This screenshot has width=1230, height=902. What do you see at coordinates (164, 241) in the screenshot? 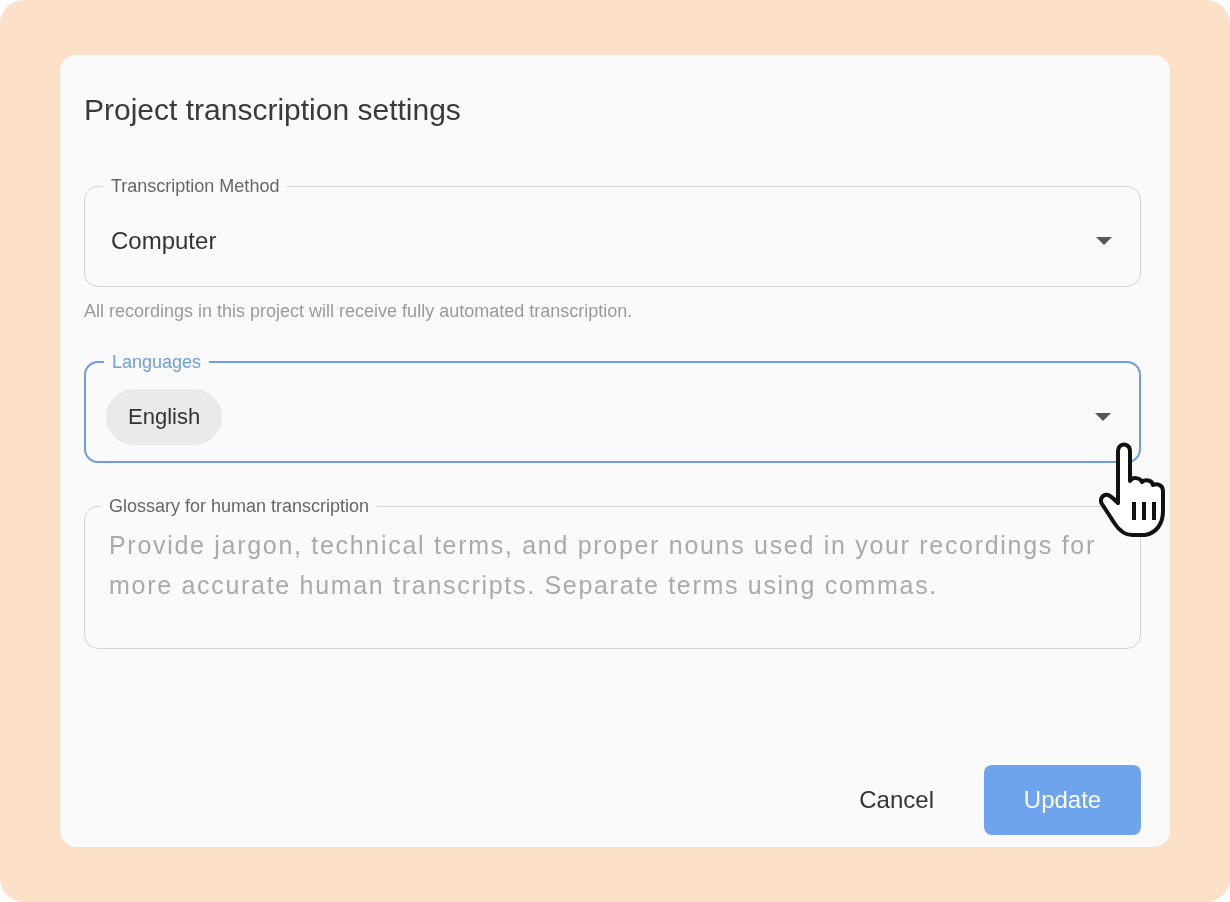
I see `selected-value: Computer` at bounding box center [164, 241].